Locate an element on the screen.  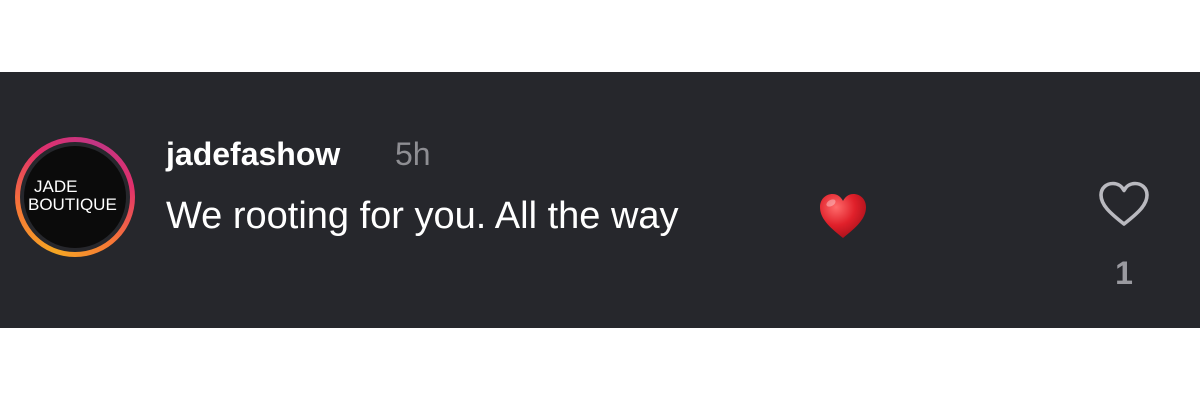
avatar-story-ring: JADE BOUTIQUE is located at coordinates (75, 197).